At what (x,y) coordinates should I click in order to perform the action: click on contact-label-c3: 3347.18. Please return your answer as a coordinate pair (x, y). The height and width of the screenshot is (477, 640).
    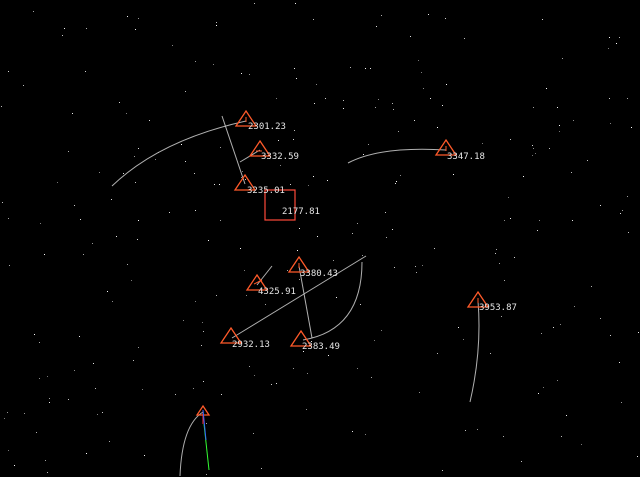
    Looking at the image, I should click on (466, 157).